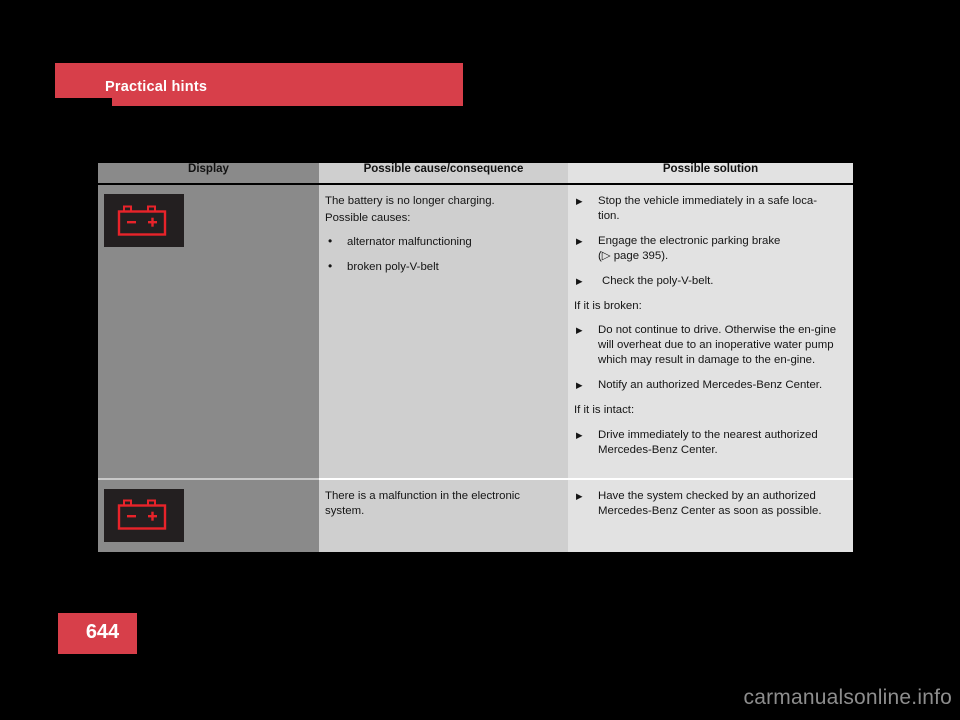 The image size is (960, 720). I want to click on column-header-cause: Possible cause/consequence, so click(443, 174).